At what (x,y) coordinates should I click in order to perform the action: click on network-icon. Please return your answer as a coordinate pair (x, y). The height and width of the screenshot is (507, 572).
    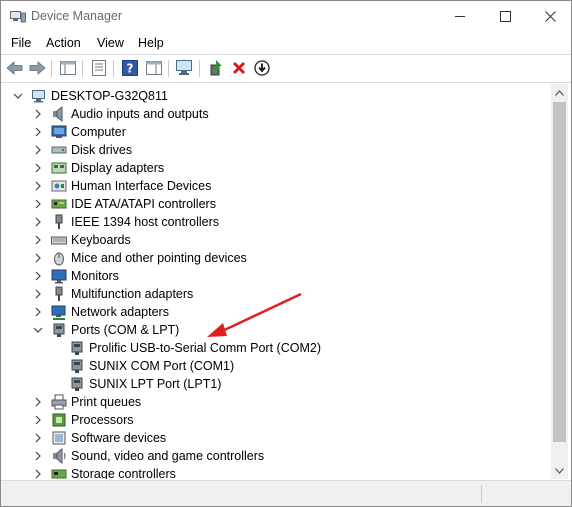
    Looking at the image, I should click on (59, 312).